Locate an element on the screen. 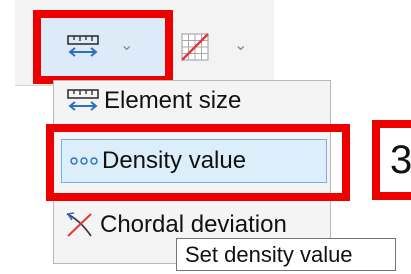 This screenshot has width=411, height=274. highlight-box-mesh-button is located at coordinates (103, 47).